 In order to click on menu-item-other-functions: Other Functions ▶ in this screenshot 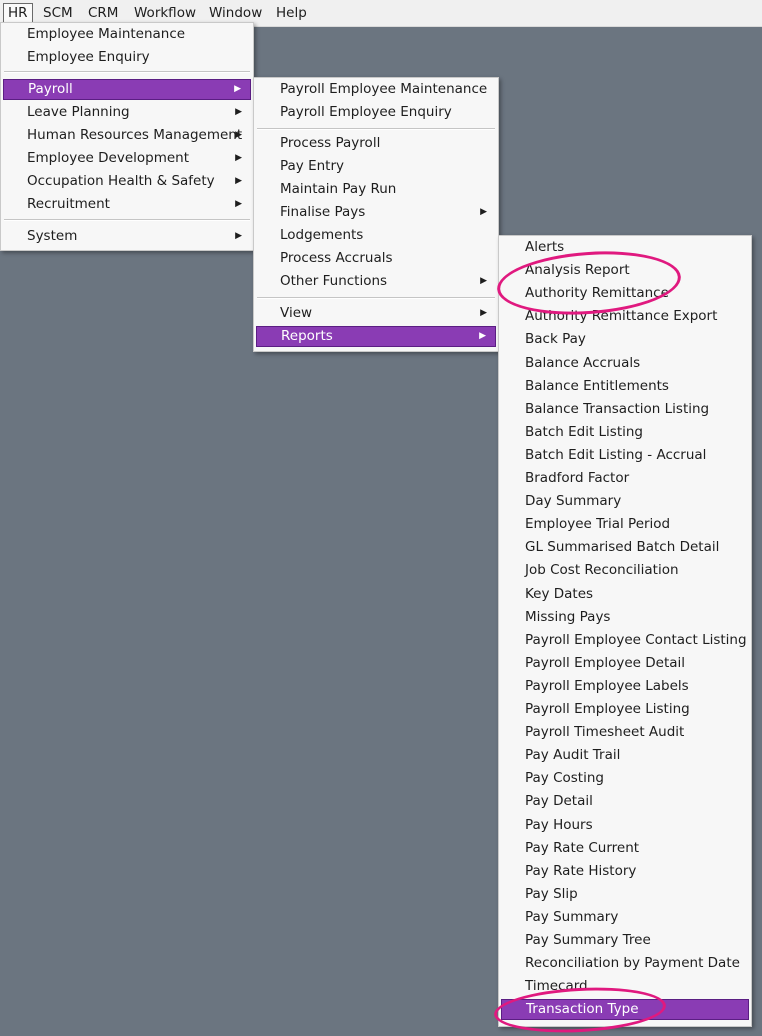, I will do `click(376, 281)`.